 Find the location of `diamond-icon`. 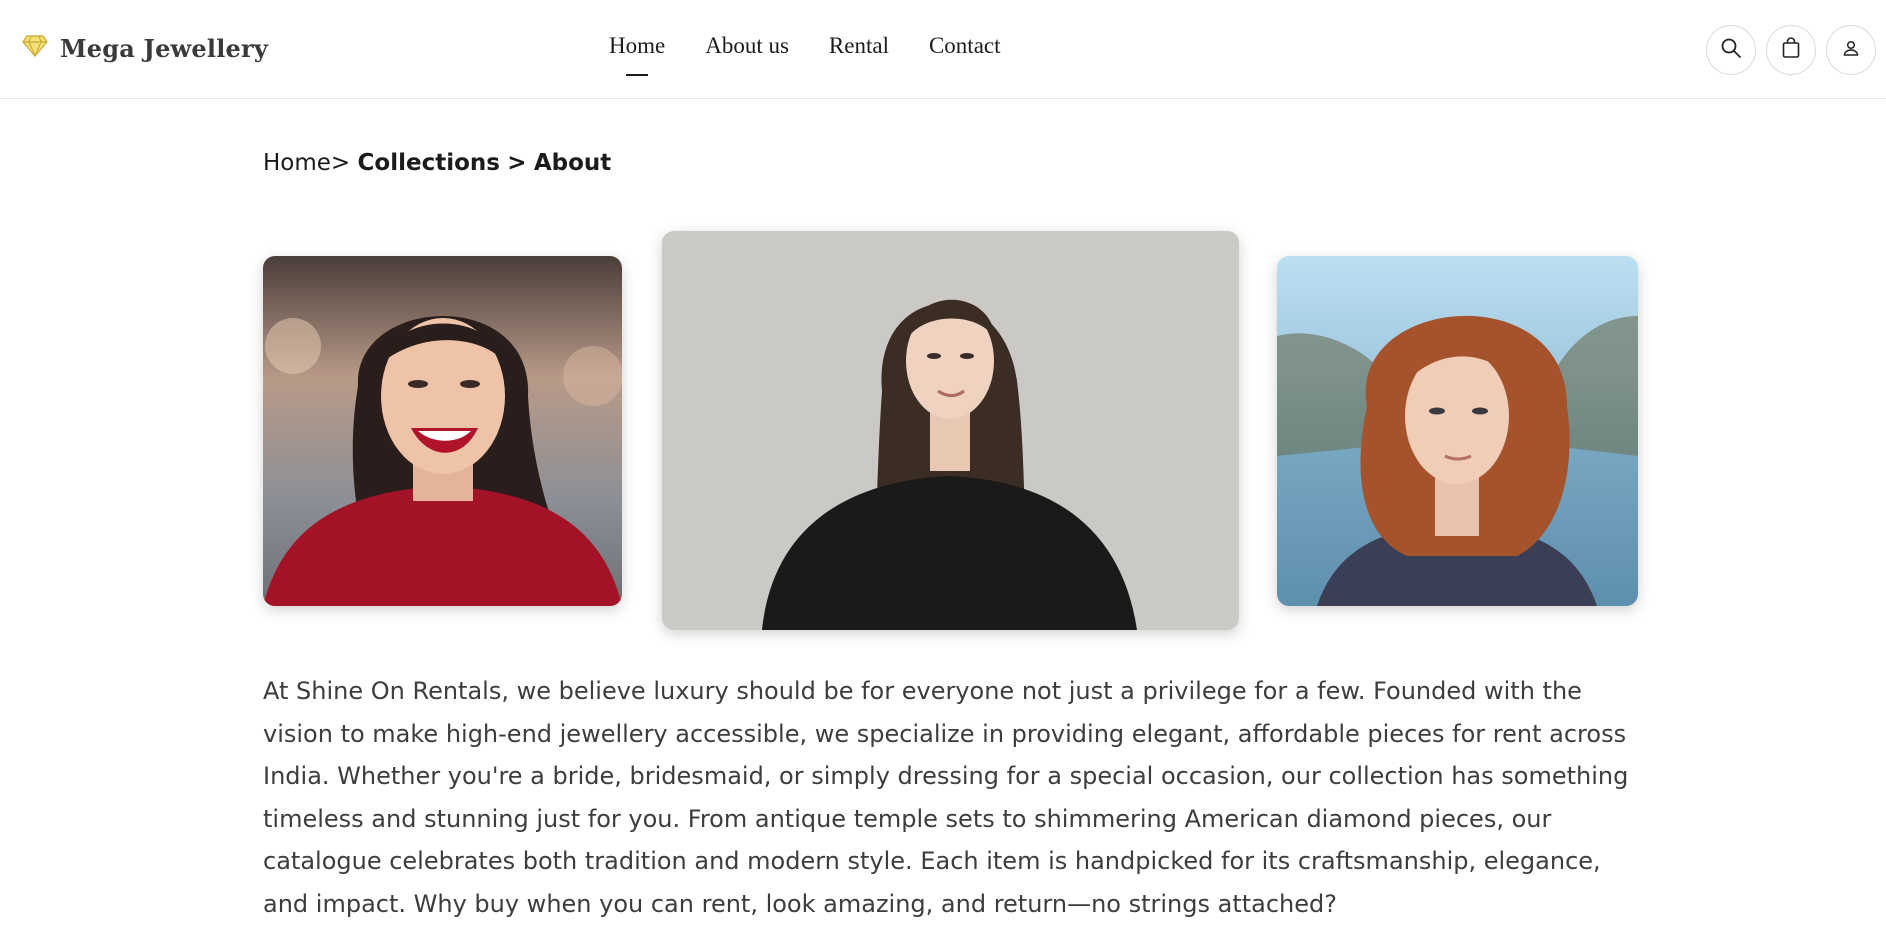

diamond-icon is located at coordinates (35, 48).